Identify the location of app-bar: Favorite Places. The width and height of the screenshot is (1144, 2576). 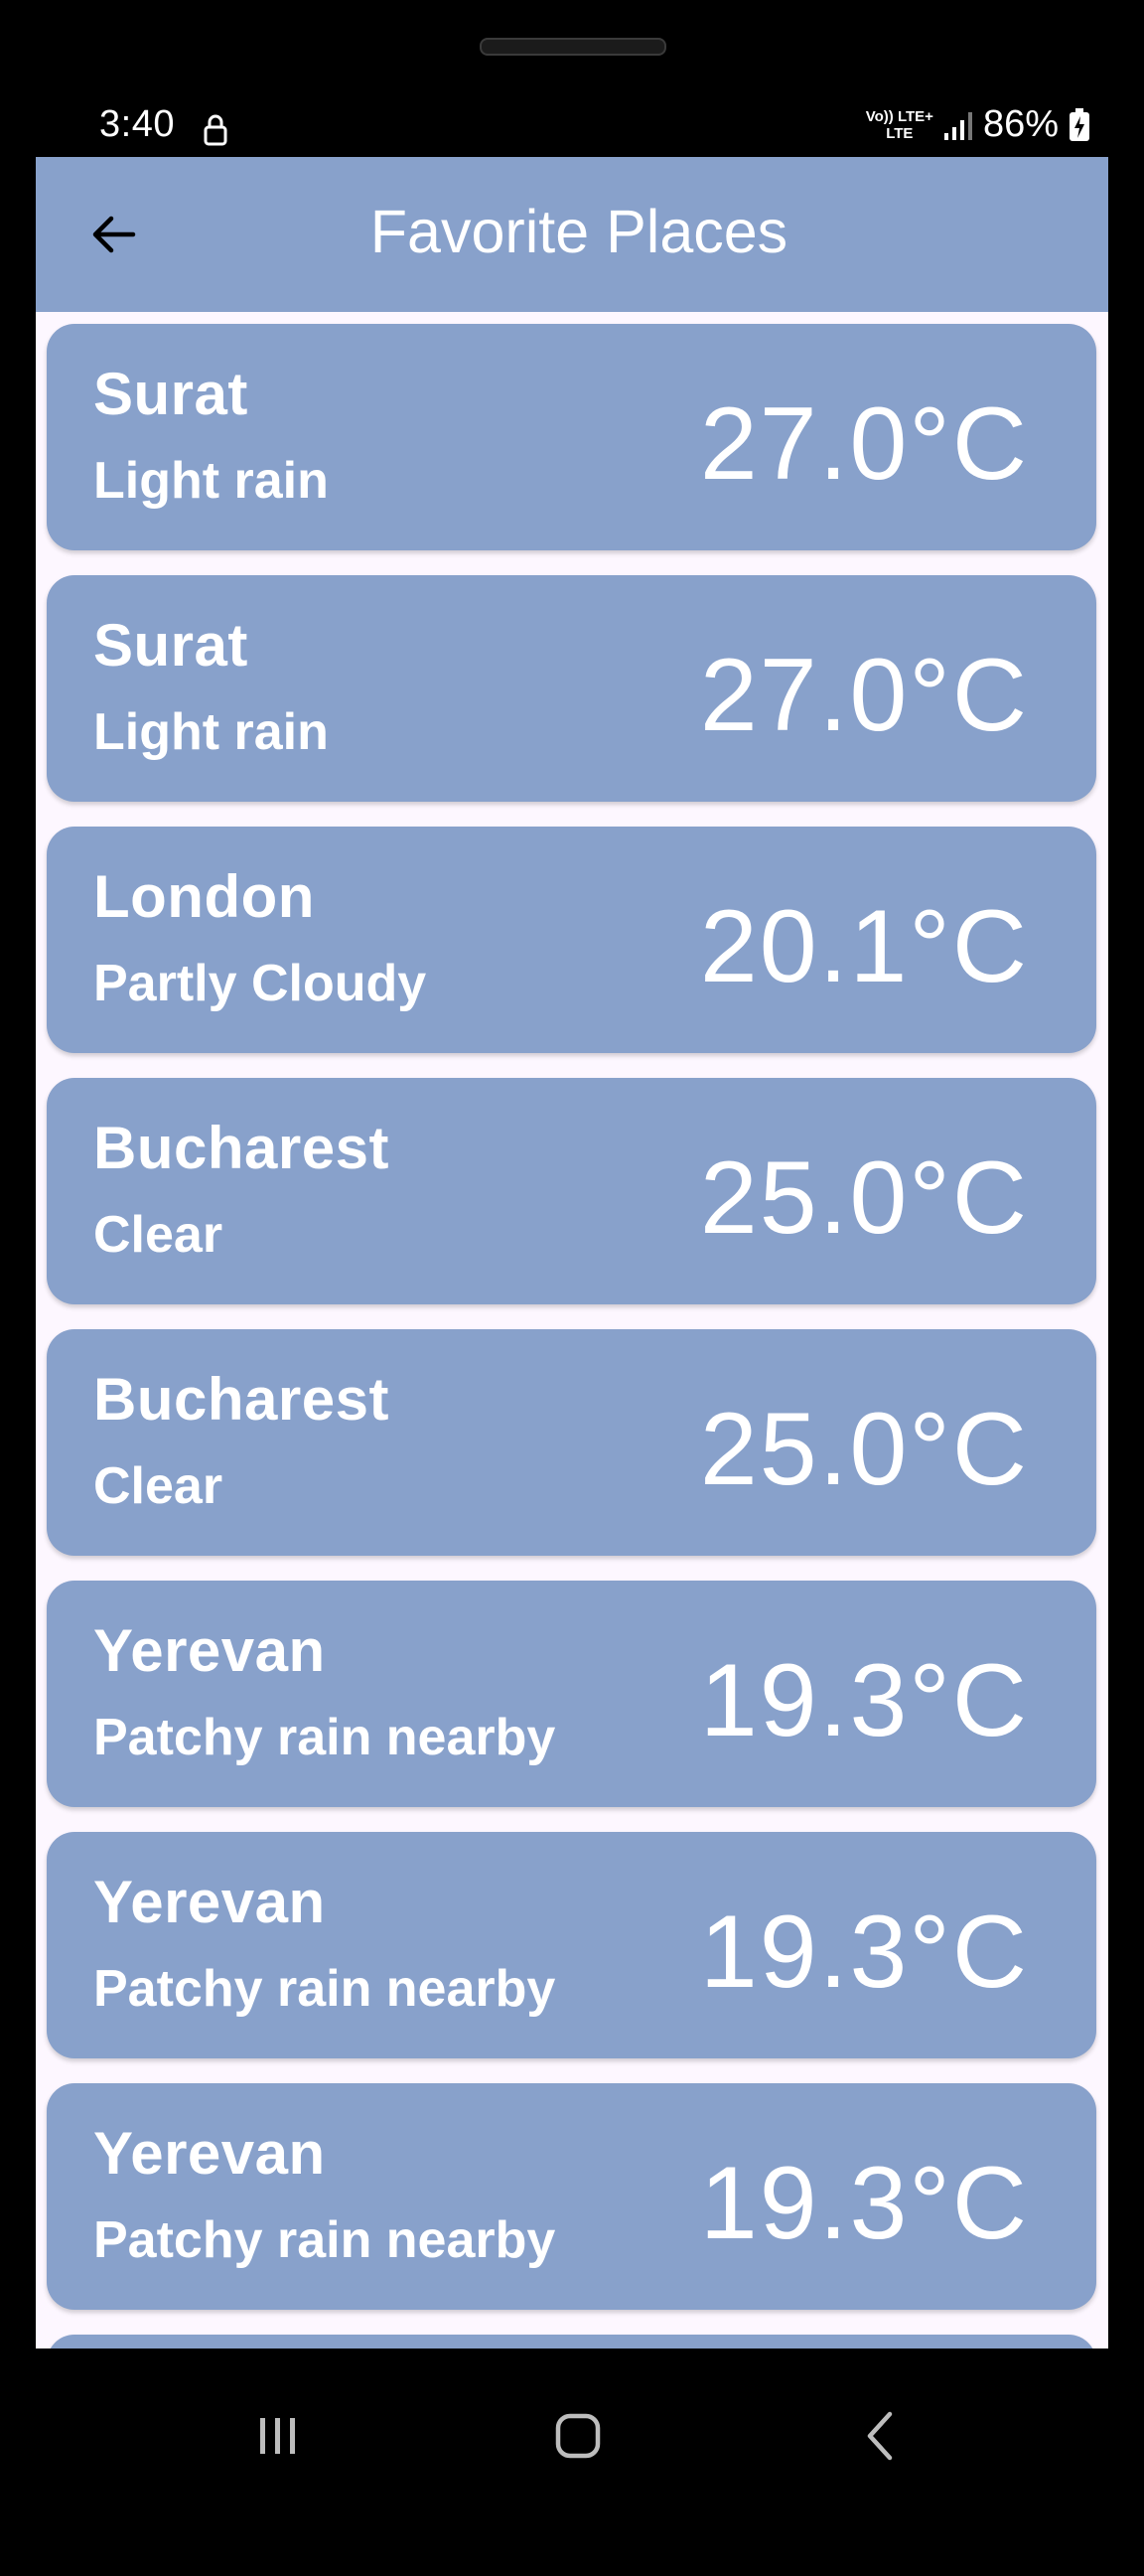
(572, 234).